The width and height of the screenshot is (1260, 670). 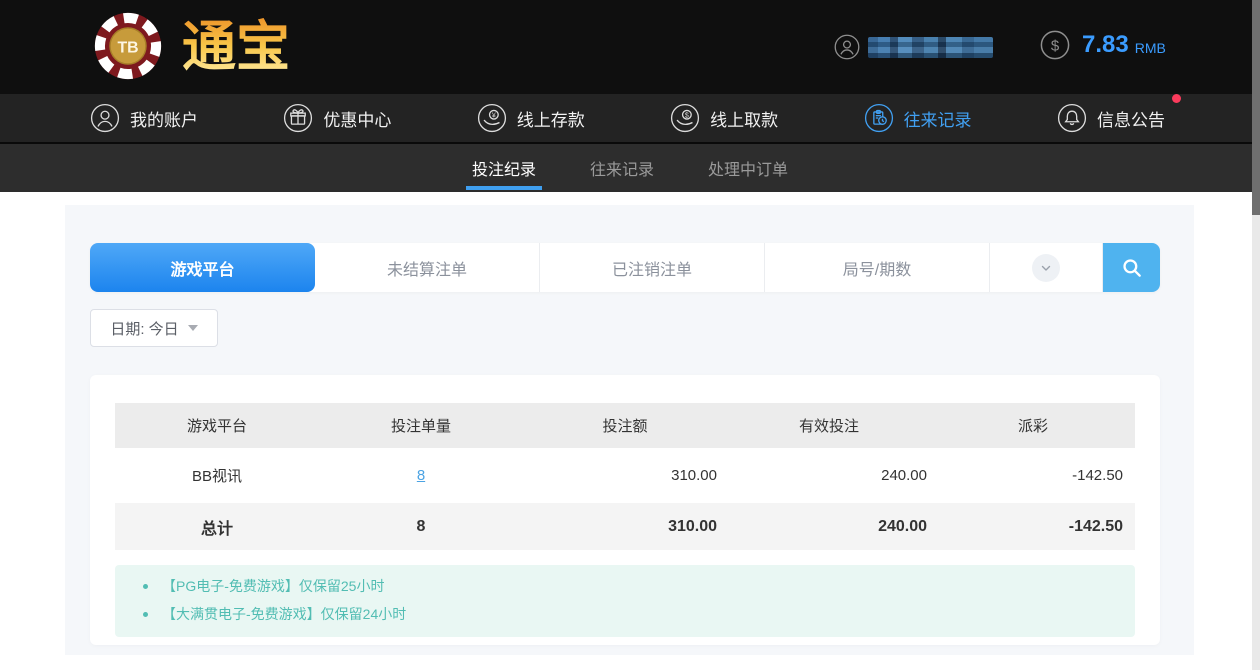 I want to click on bet-count-link: 8, so click(x=421, y=475).